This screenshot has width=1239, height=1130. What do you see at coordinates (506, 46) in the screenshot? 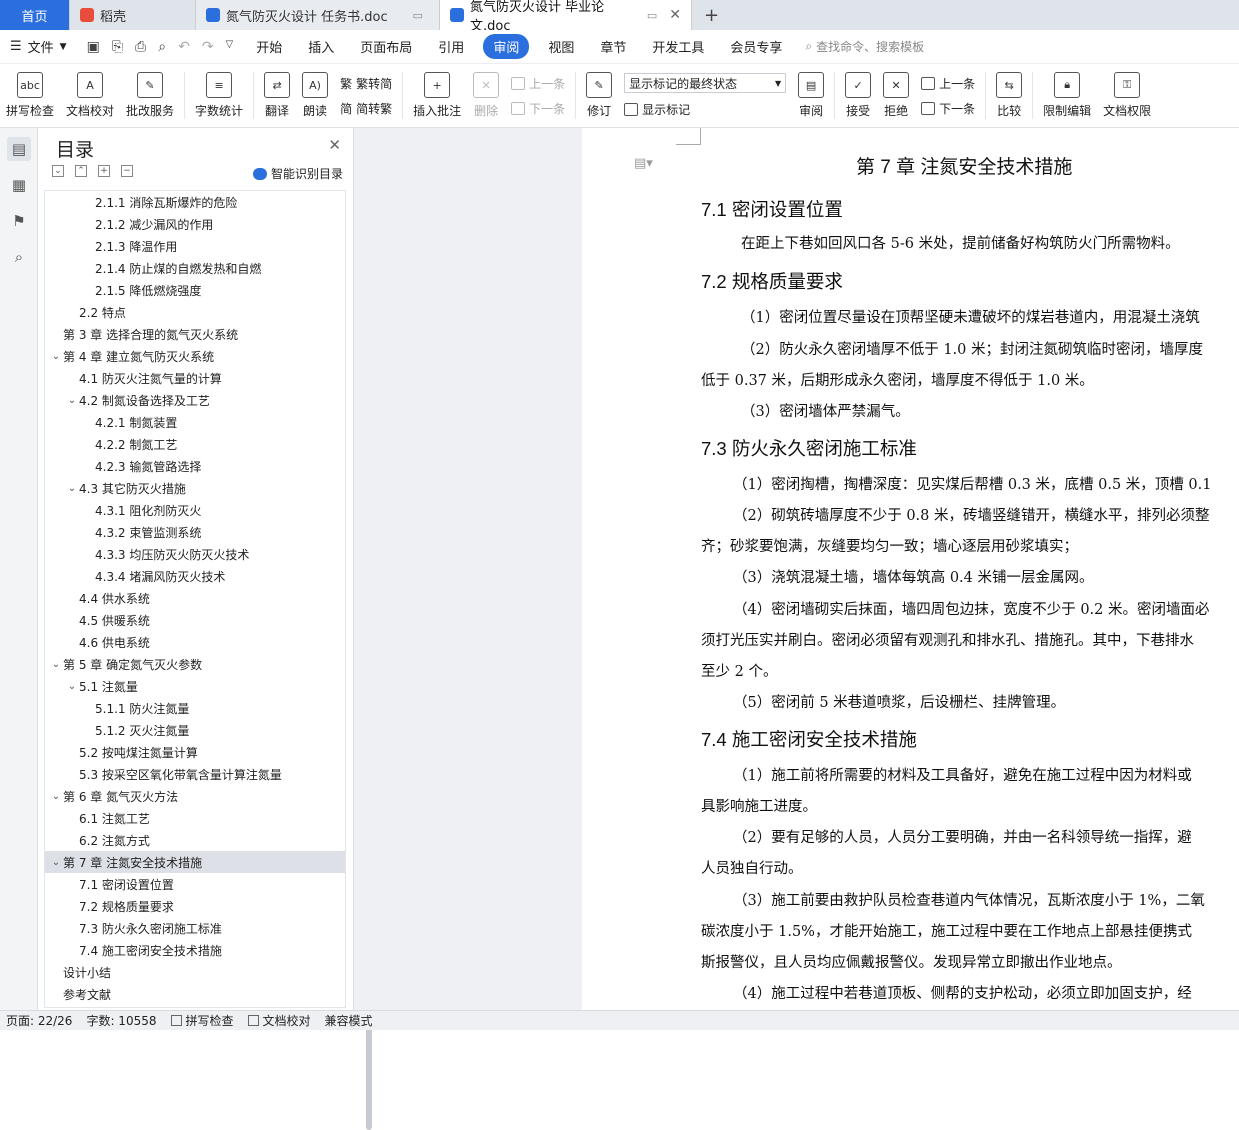
I see `menu-review: 审阅` at bounding box center [506, 46].